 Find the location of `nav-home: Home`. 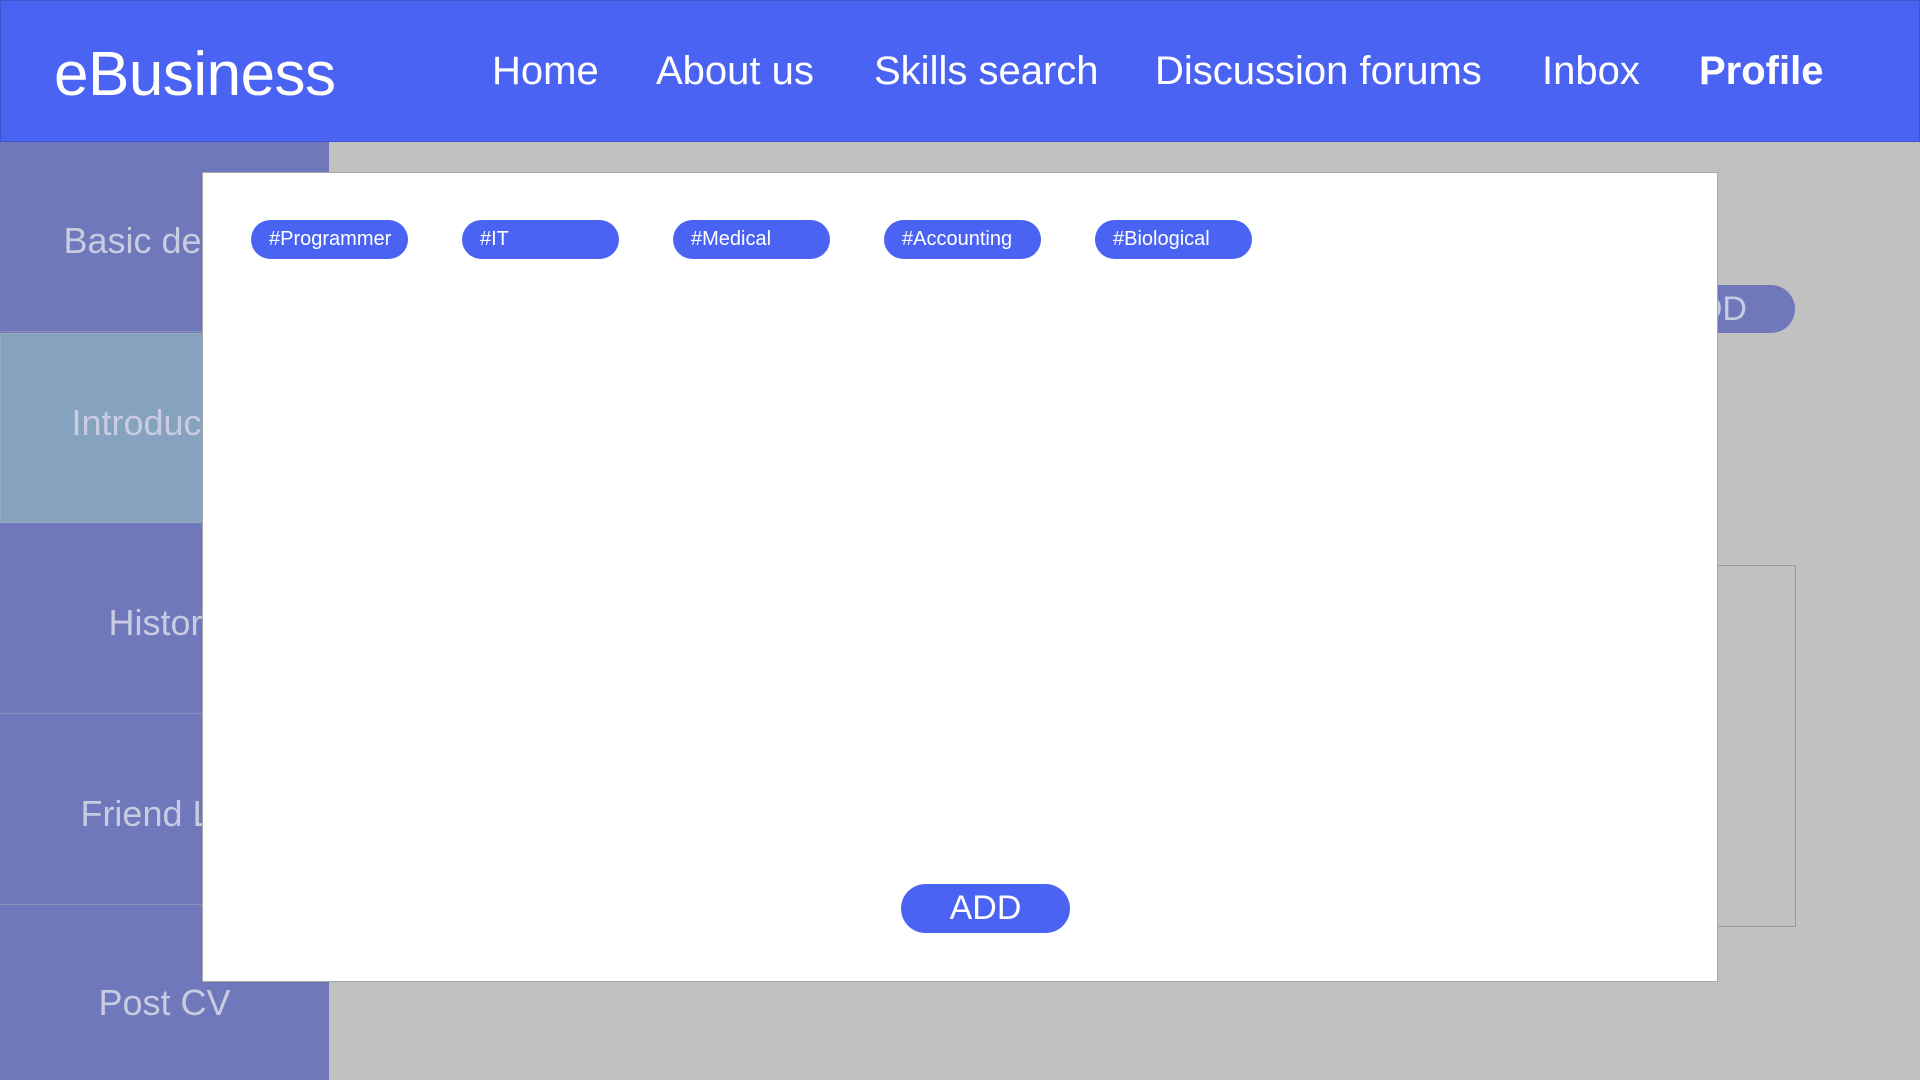

nav-home: Home is located at coordinates (545, 71).